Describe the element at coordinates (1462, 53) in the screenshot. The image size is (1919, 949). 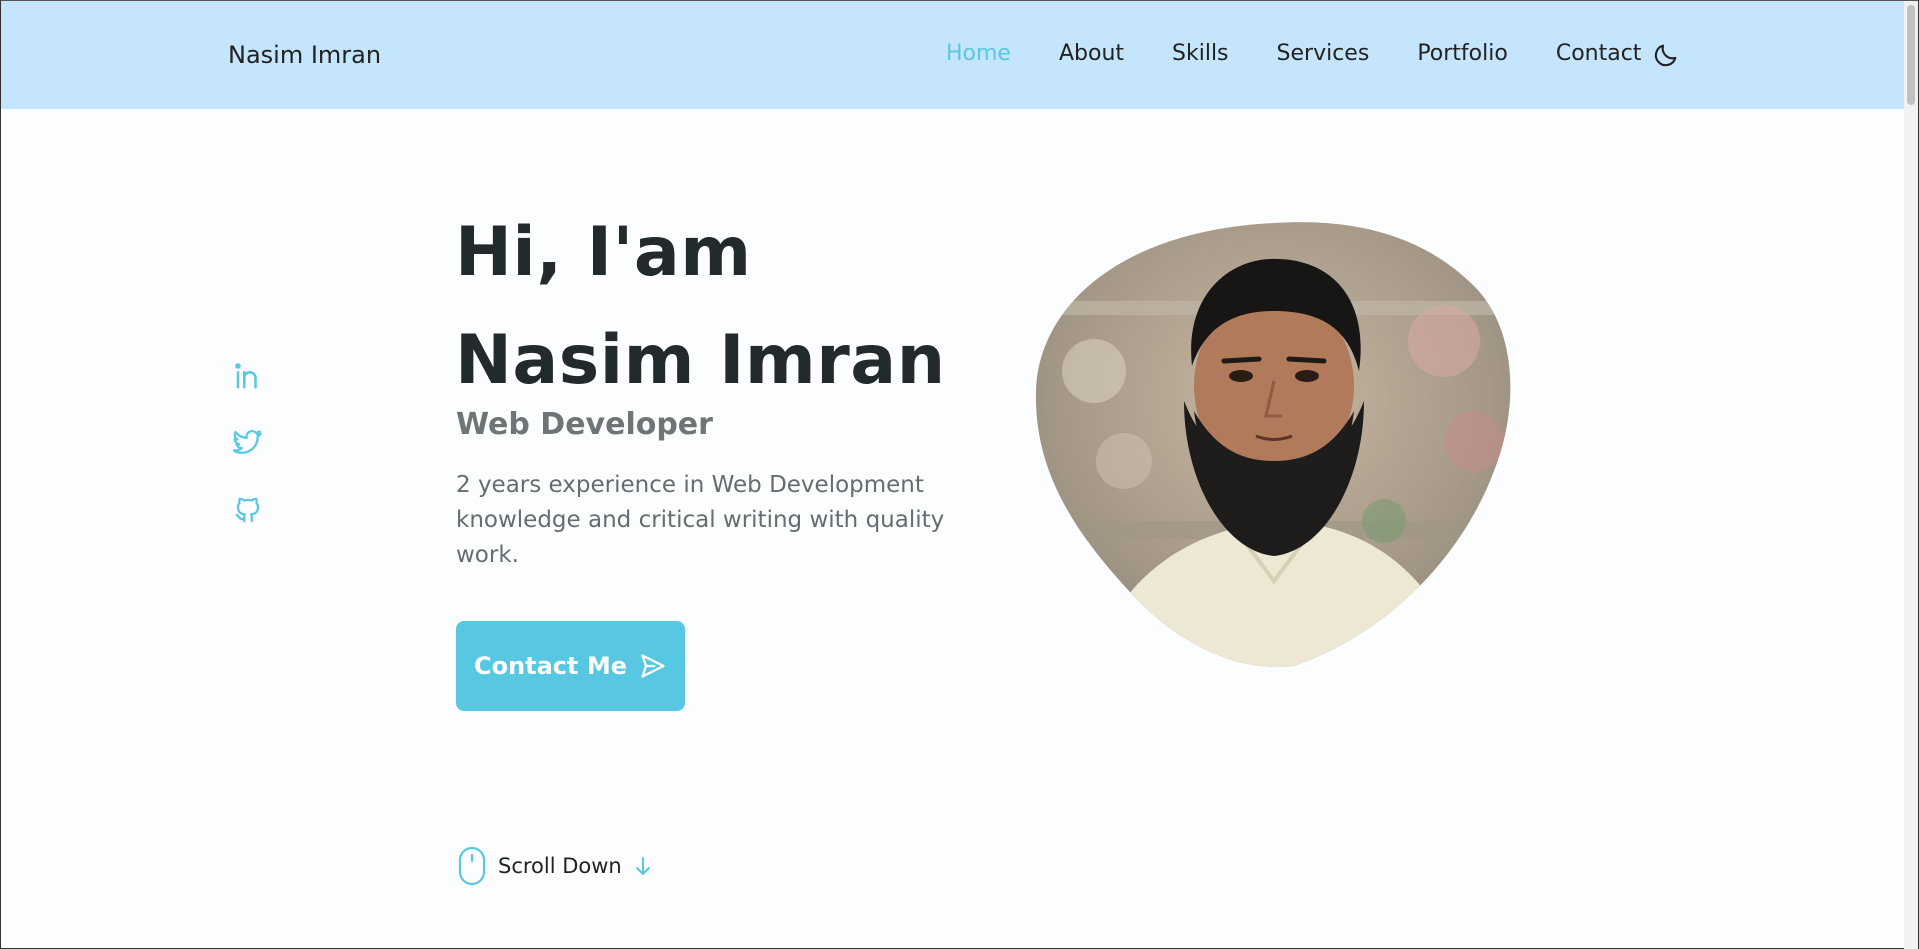
I see `nav-portfolio: Portfolio` at that location.